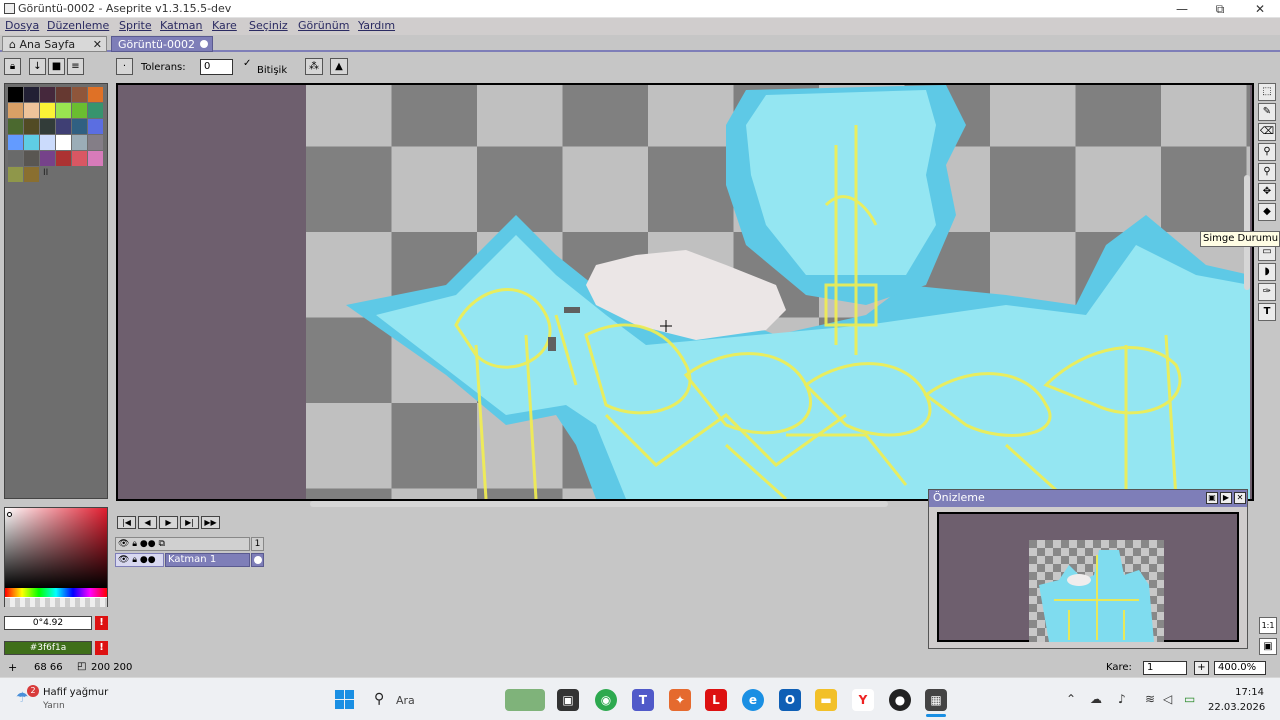 The width and height of the screenshot is (1280, 720). What do you see at coordinates (56, 66) in the screenshot?
I see `layer-icon: ■` at bounding box center [56, 66].